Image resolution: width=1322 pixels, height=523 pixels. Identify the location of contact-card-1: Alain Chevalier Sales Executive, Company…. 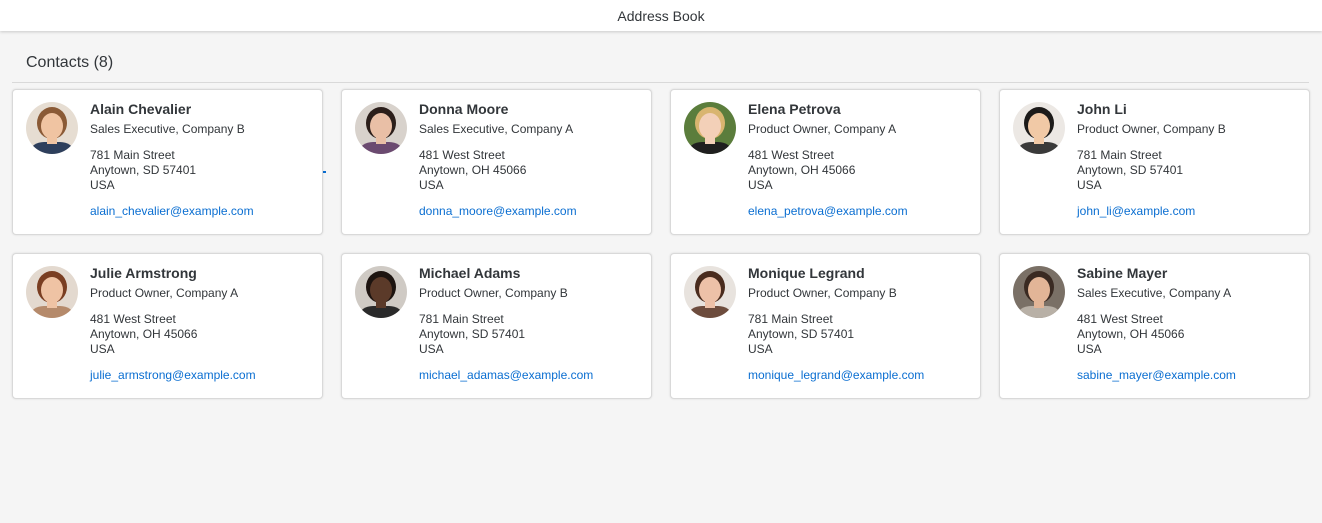
(167, 162).